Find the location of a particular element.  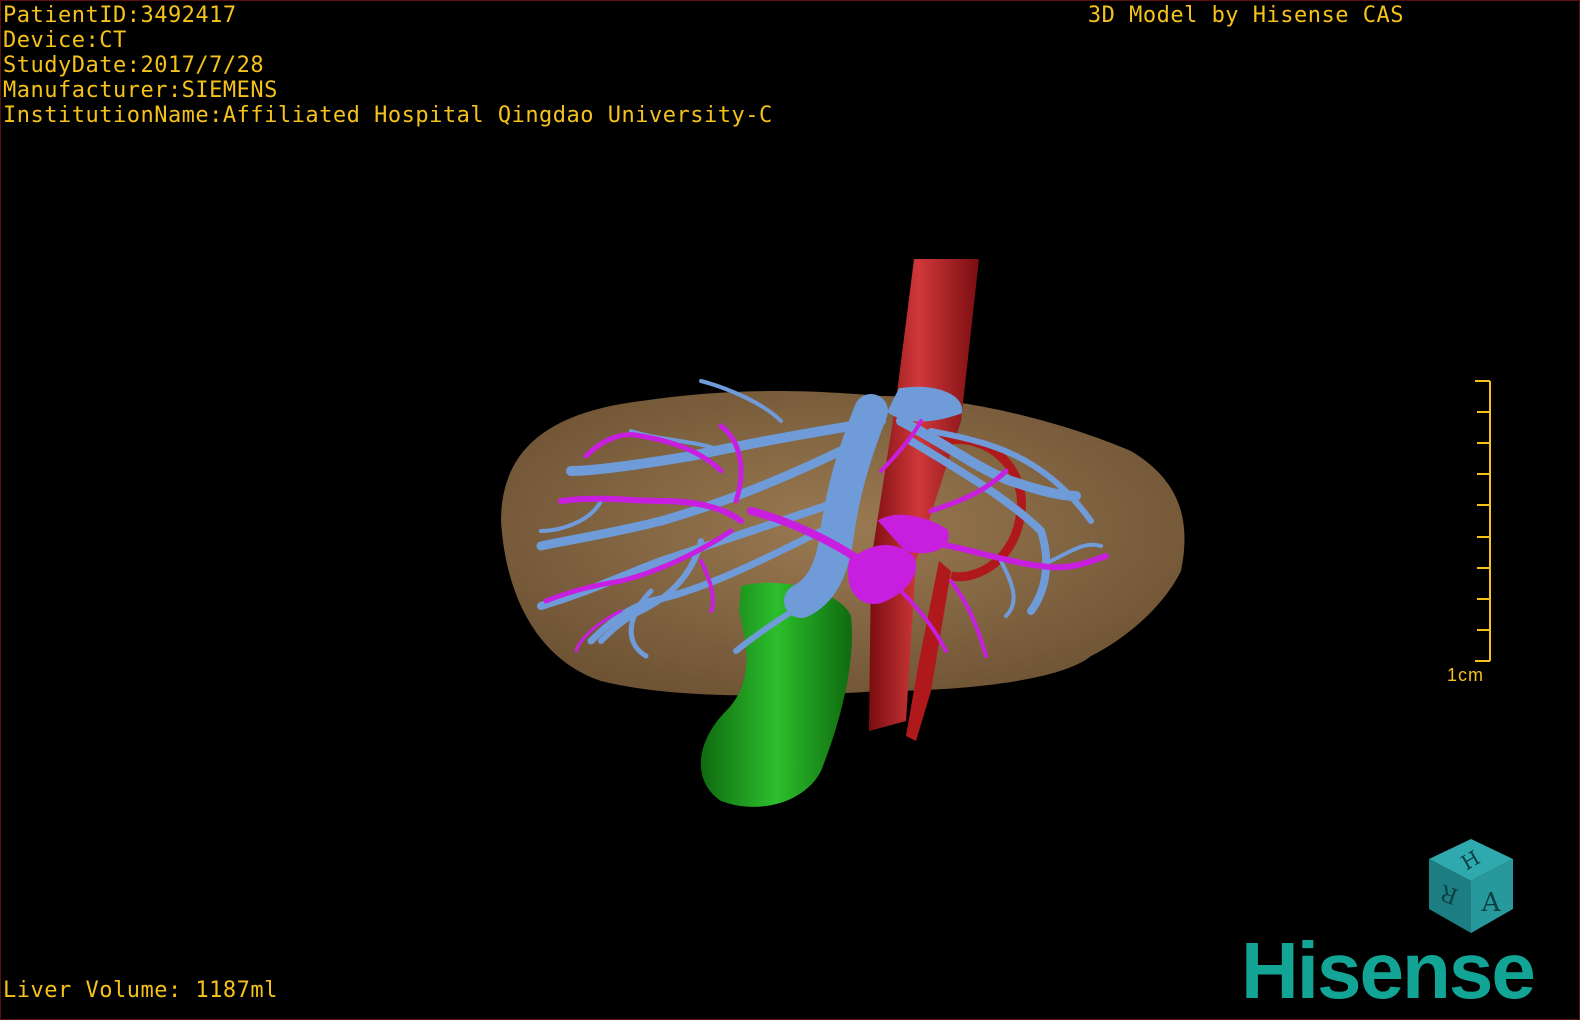

manufacturer-label: Manufacturer:SIEMENS is located at coordinates (140, 90).